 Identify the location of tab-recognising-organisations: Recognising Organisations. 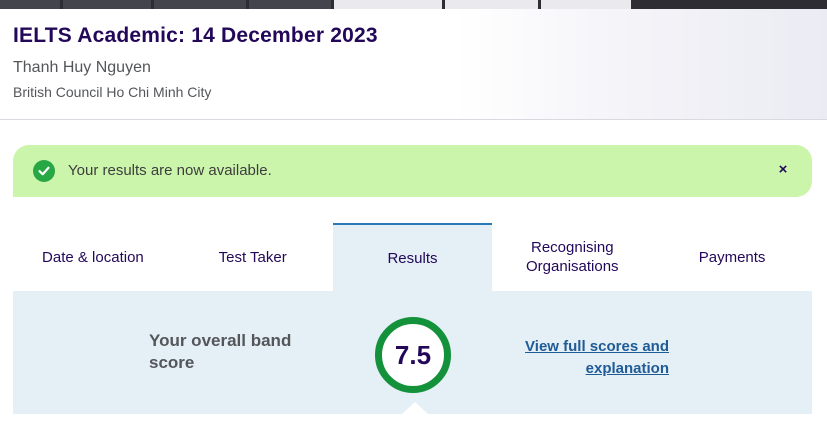
(572, 257).